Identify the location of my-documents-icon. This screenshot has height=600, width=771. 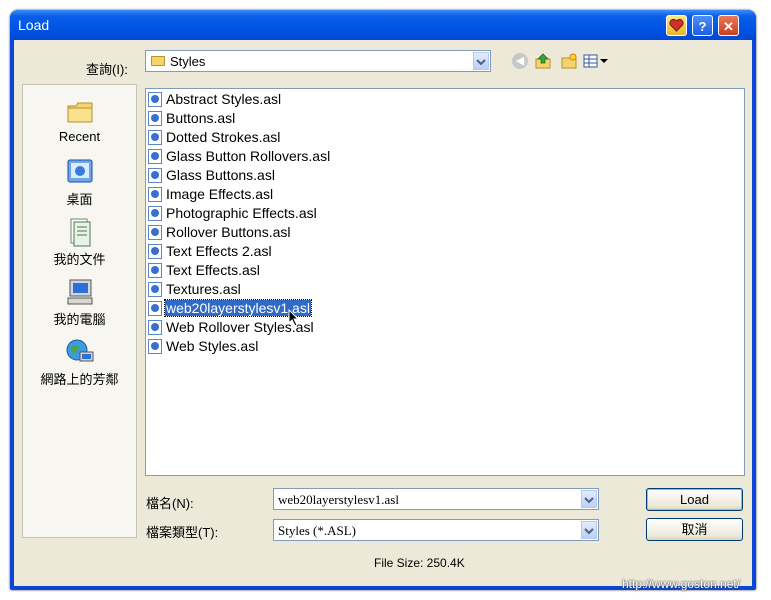
(80, 232).